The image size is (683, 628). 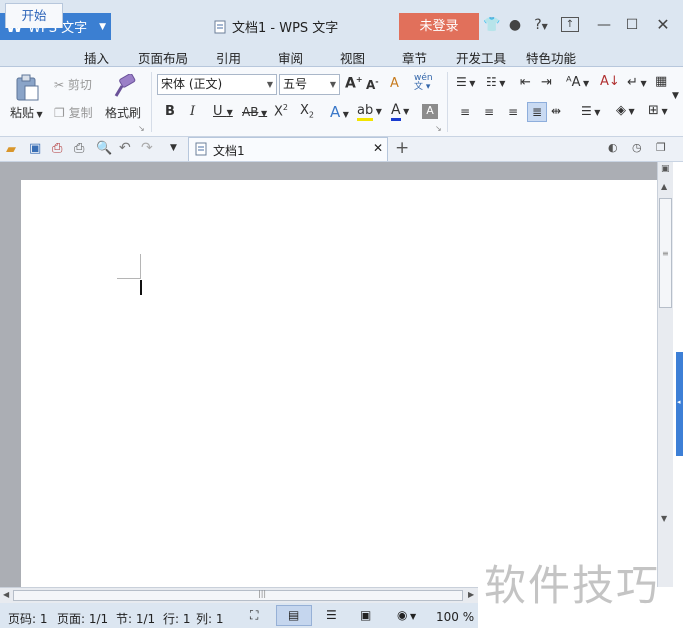 I want to click on phonetic-guide-icon: wén 文 ▾, so click(x=423, y=83).